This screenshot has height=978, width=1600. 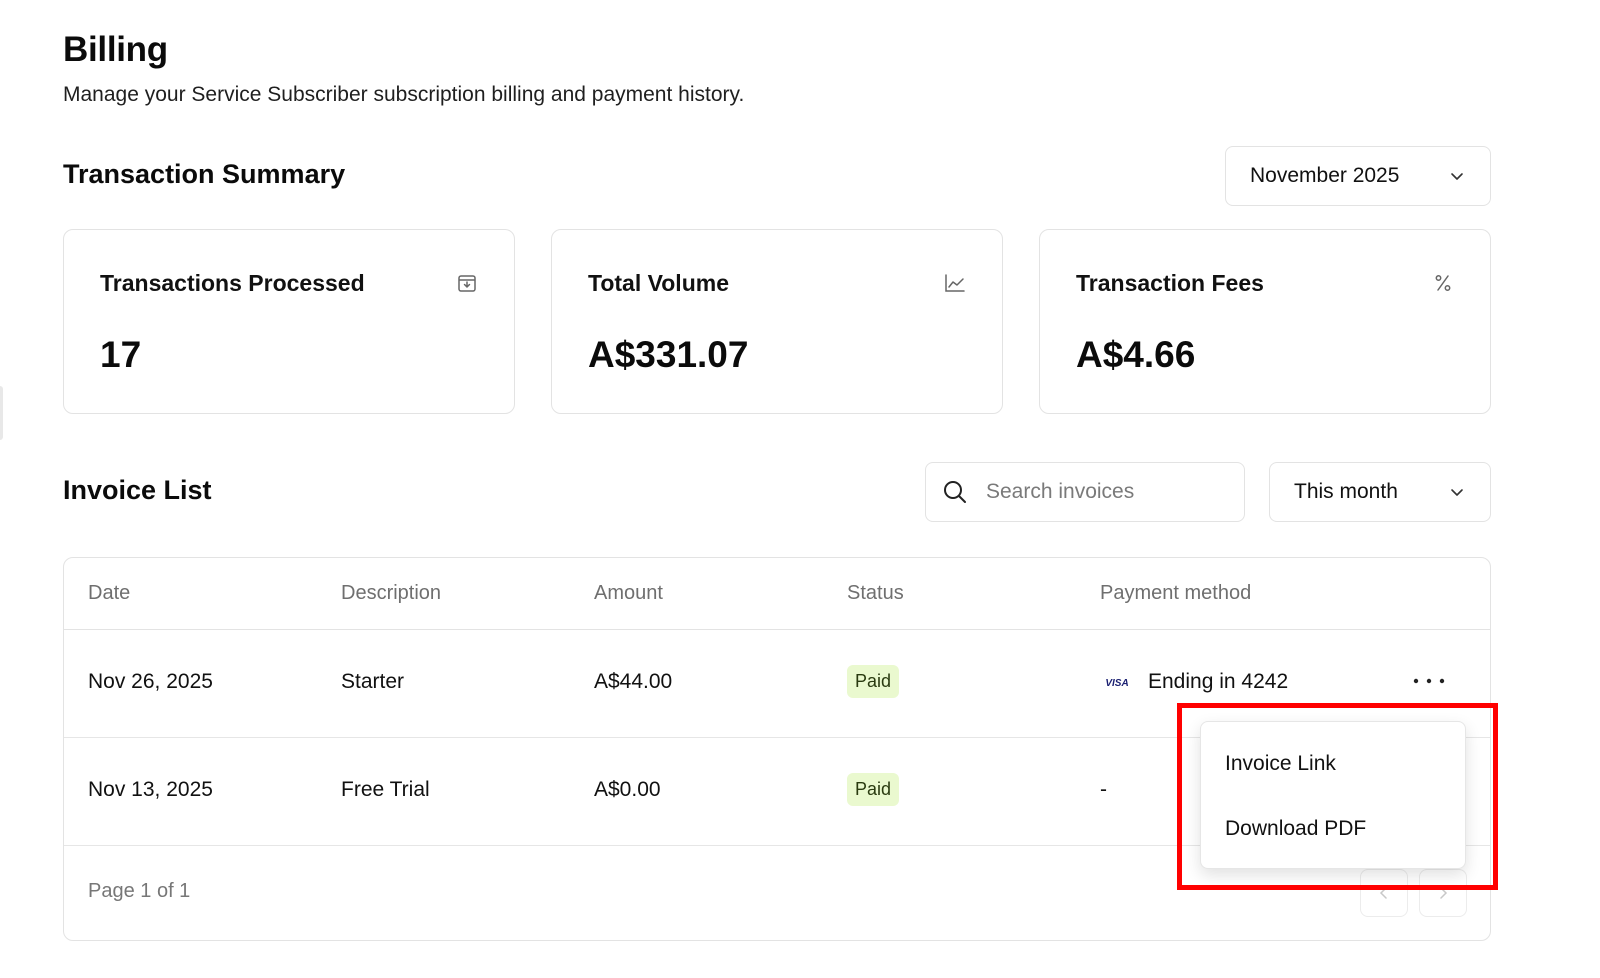 What do you see at coordinates (109, 593) in the screenshot?
I see `column-header-date: Date` at bounding box center [109, 593].